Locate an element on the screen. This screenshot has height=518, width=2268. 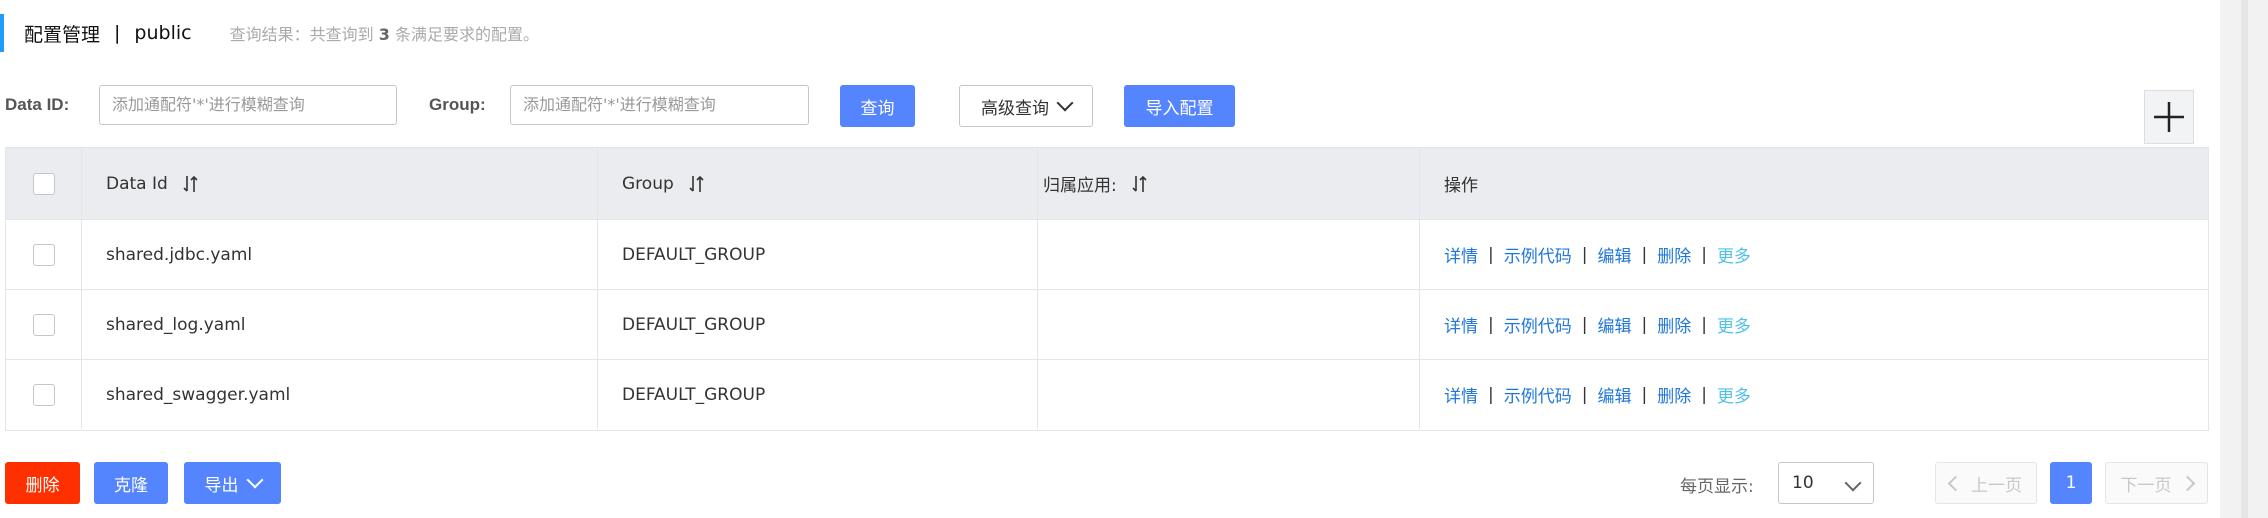
column-label-data-id: Data Id is located at coordinates (137, 183).